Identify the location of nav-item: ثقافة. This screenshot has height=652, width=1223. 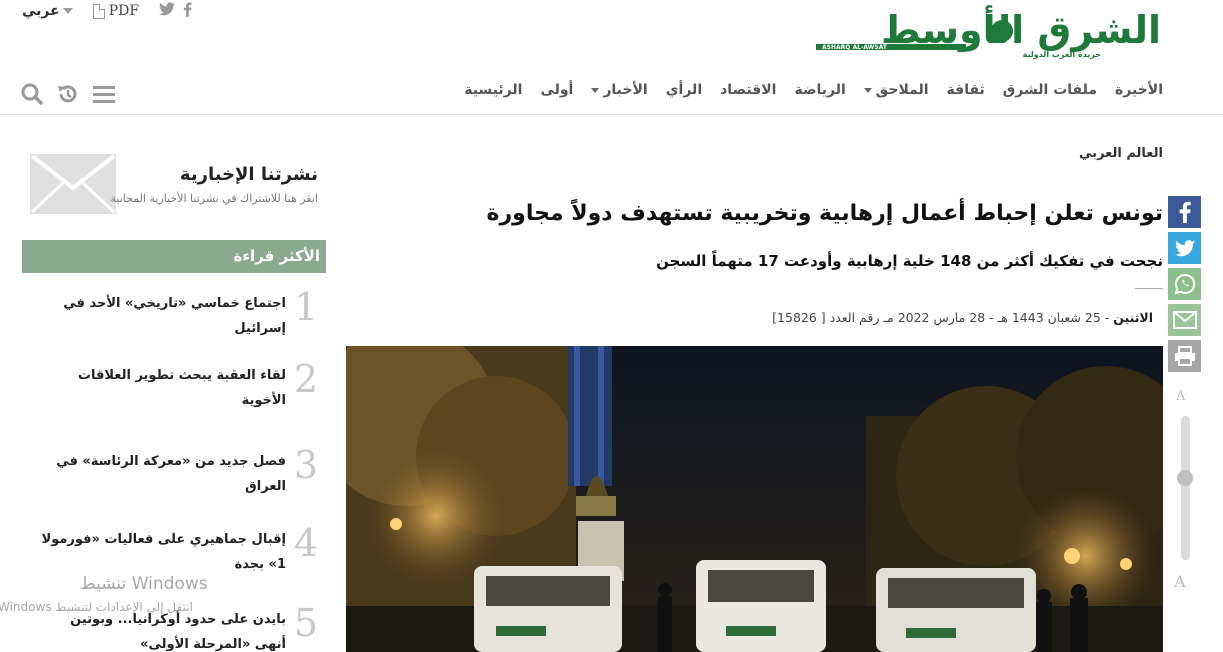
(966, 90).